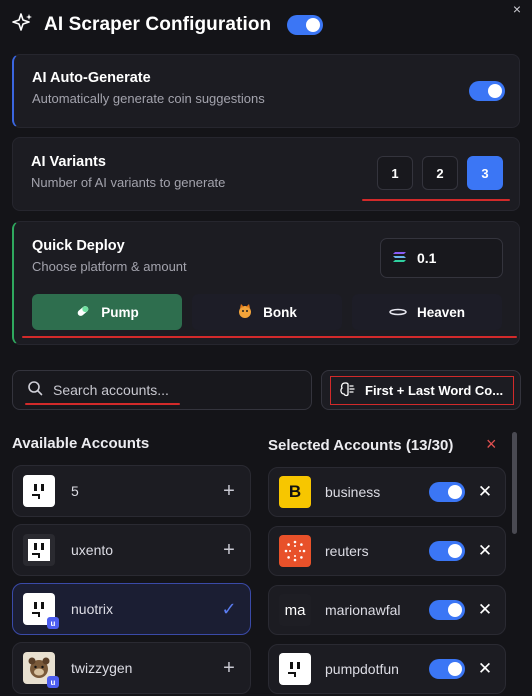  I want to click on avatar: ma, so click(295, 610).